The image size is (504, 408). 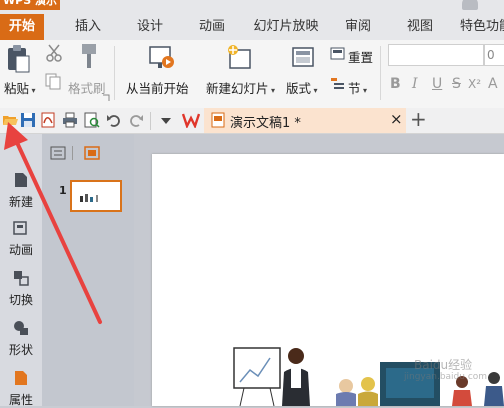 I want to click on tab-view: 视图, so click(x=420, y=27).